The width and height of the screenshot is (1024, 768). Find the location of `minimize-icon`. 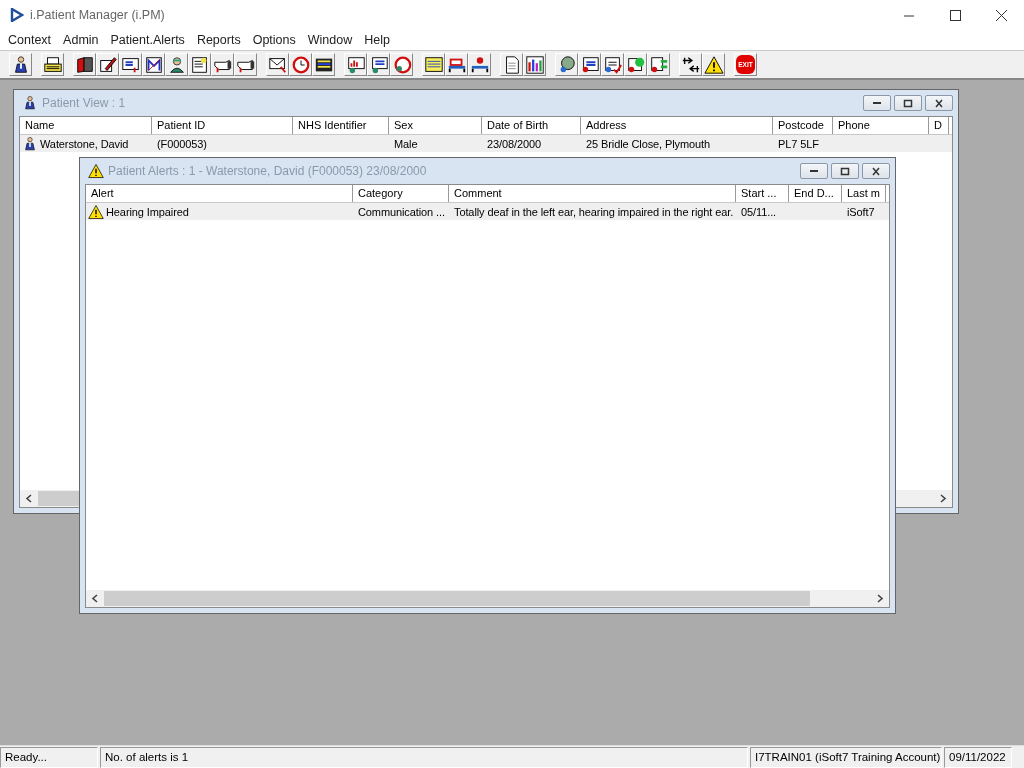

minimize-icon is located at coordinates (877, 103).